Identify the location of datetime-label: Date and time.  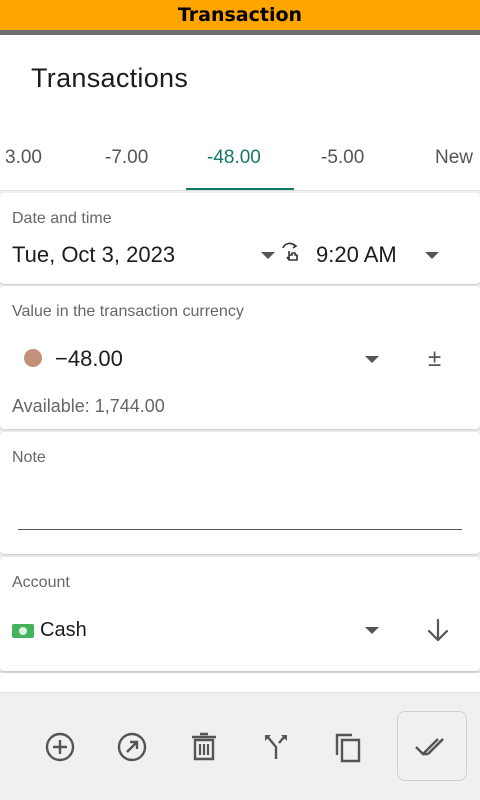
(62, 218).